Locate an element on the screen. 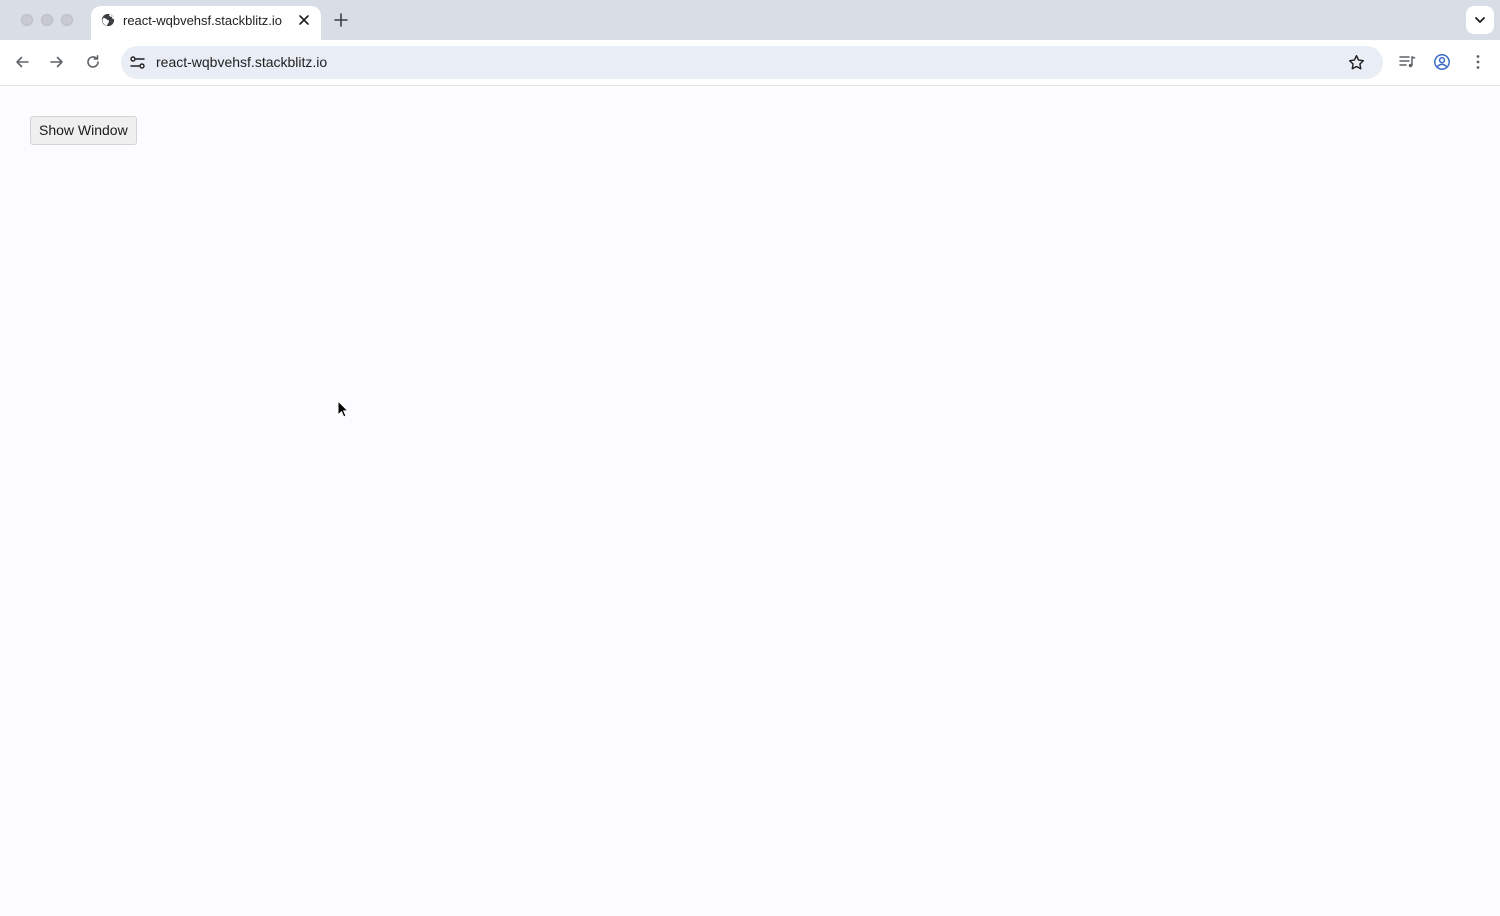  address-bar: react-wqbvehsf.stackblitz.io is located at coordinates (752, 62).